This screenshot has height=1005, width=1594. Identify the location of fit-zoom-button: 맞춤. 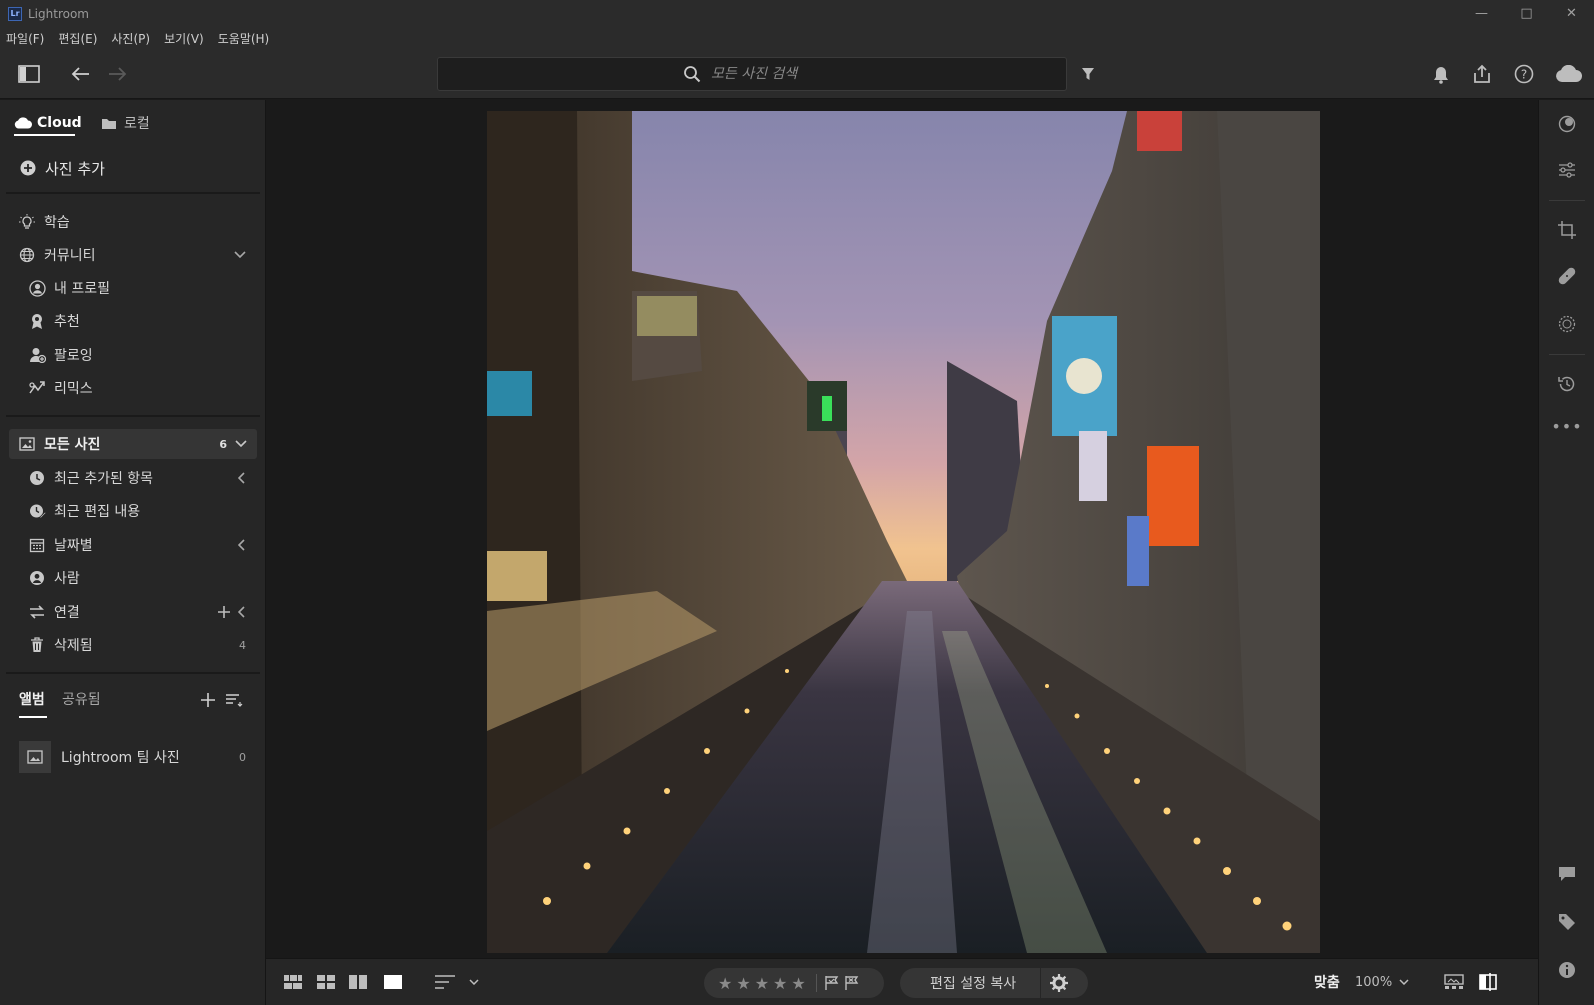
(1327, 982).